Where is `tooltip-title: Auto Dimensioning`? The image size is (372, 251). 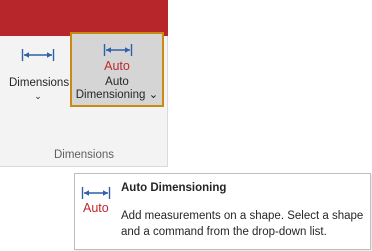
tooltip-title: Auto Dimensioning is located at coordinates (174, 188).